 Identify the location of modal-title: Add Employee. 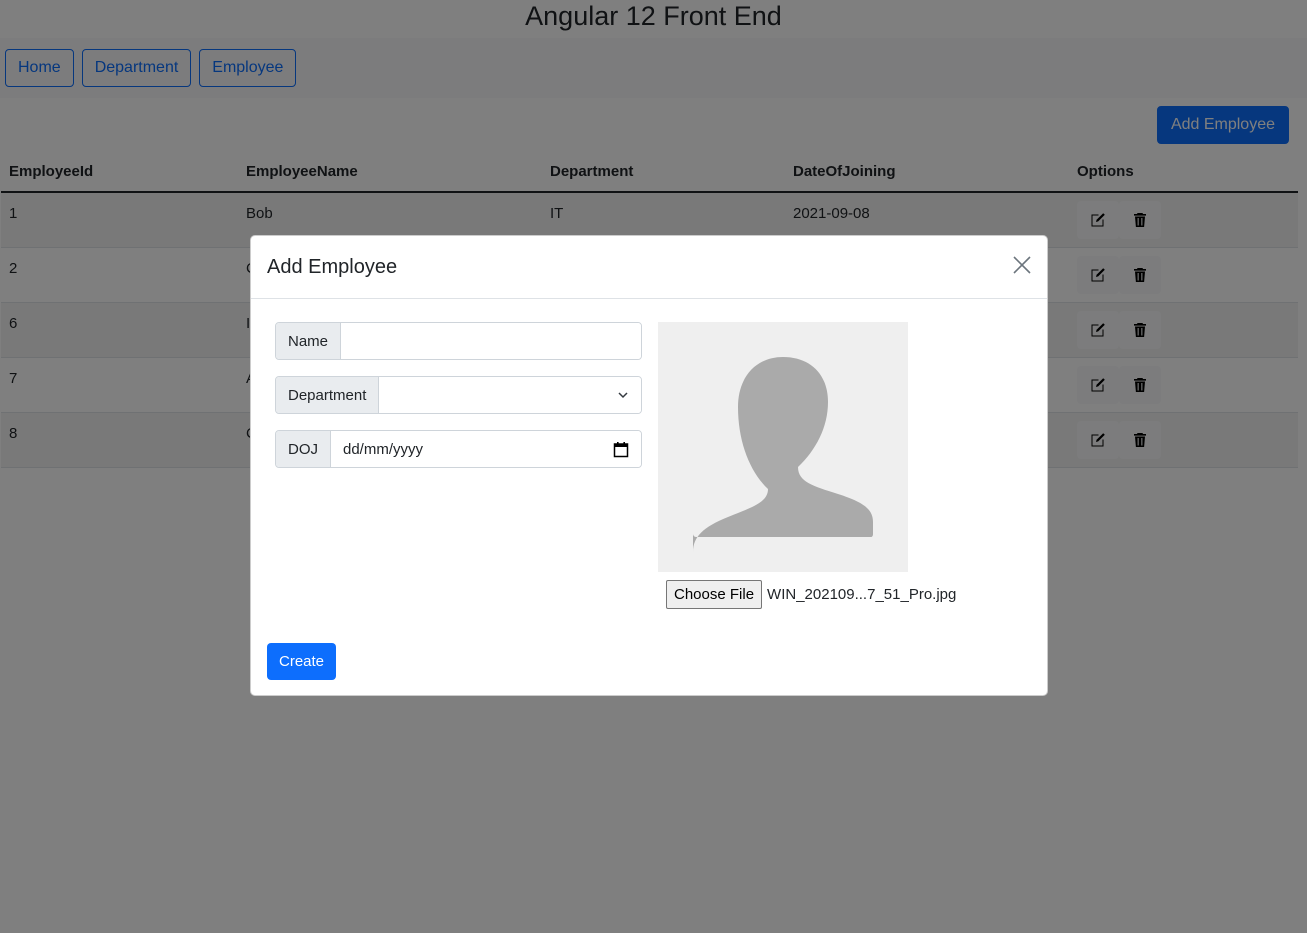
(332, 266).